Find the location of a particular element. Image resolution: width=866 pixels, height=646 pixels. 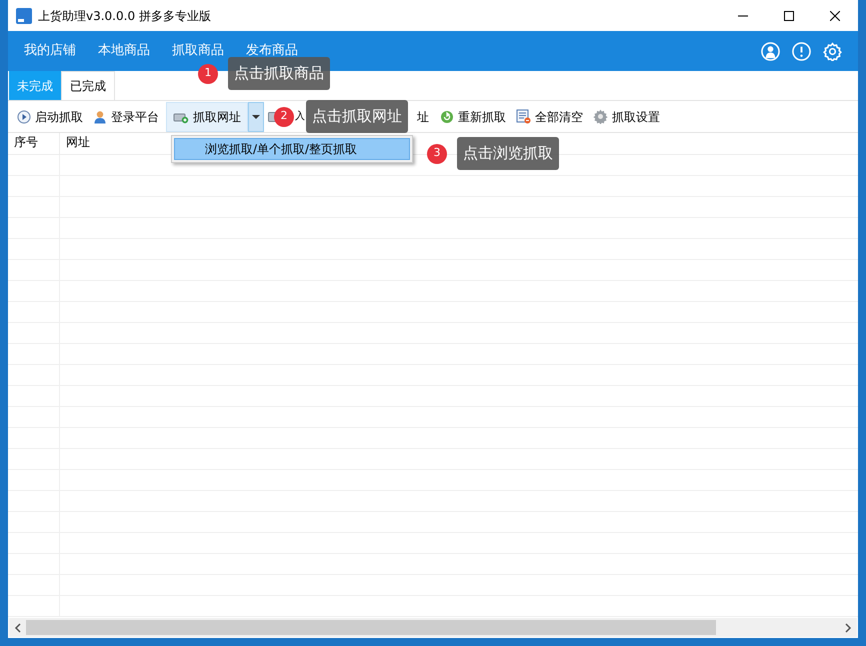

step-badge: 3 is located at coordinates (437, 154).